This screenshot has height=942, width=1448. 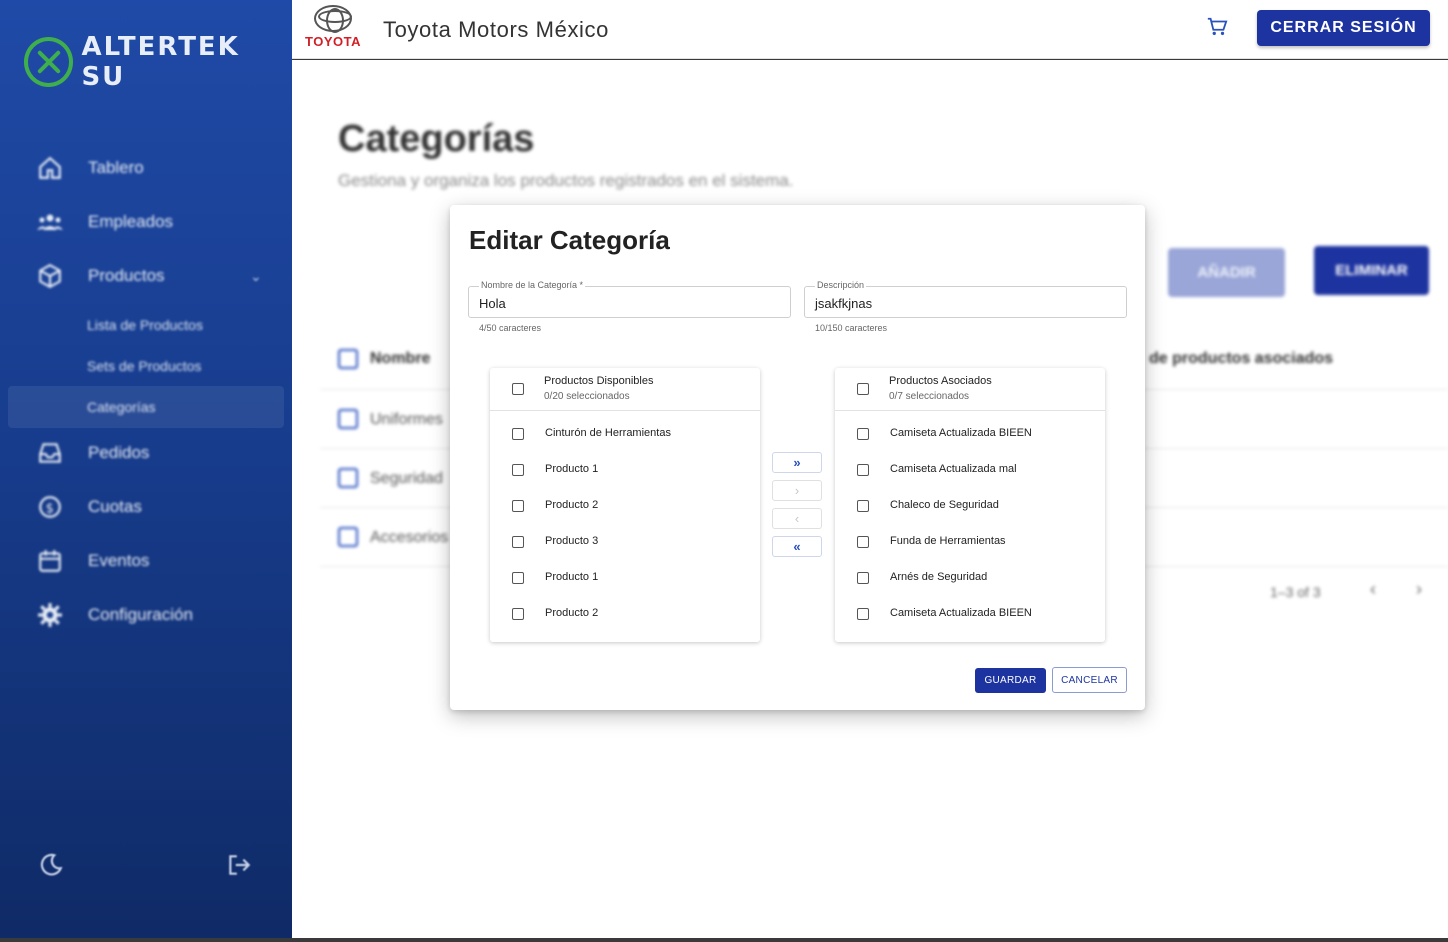 I want to click on add-button: AÑADIR, so click(x=1226, y=272).